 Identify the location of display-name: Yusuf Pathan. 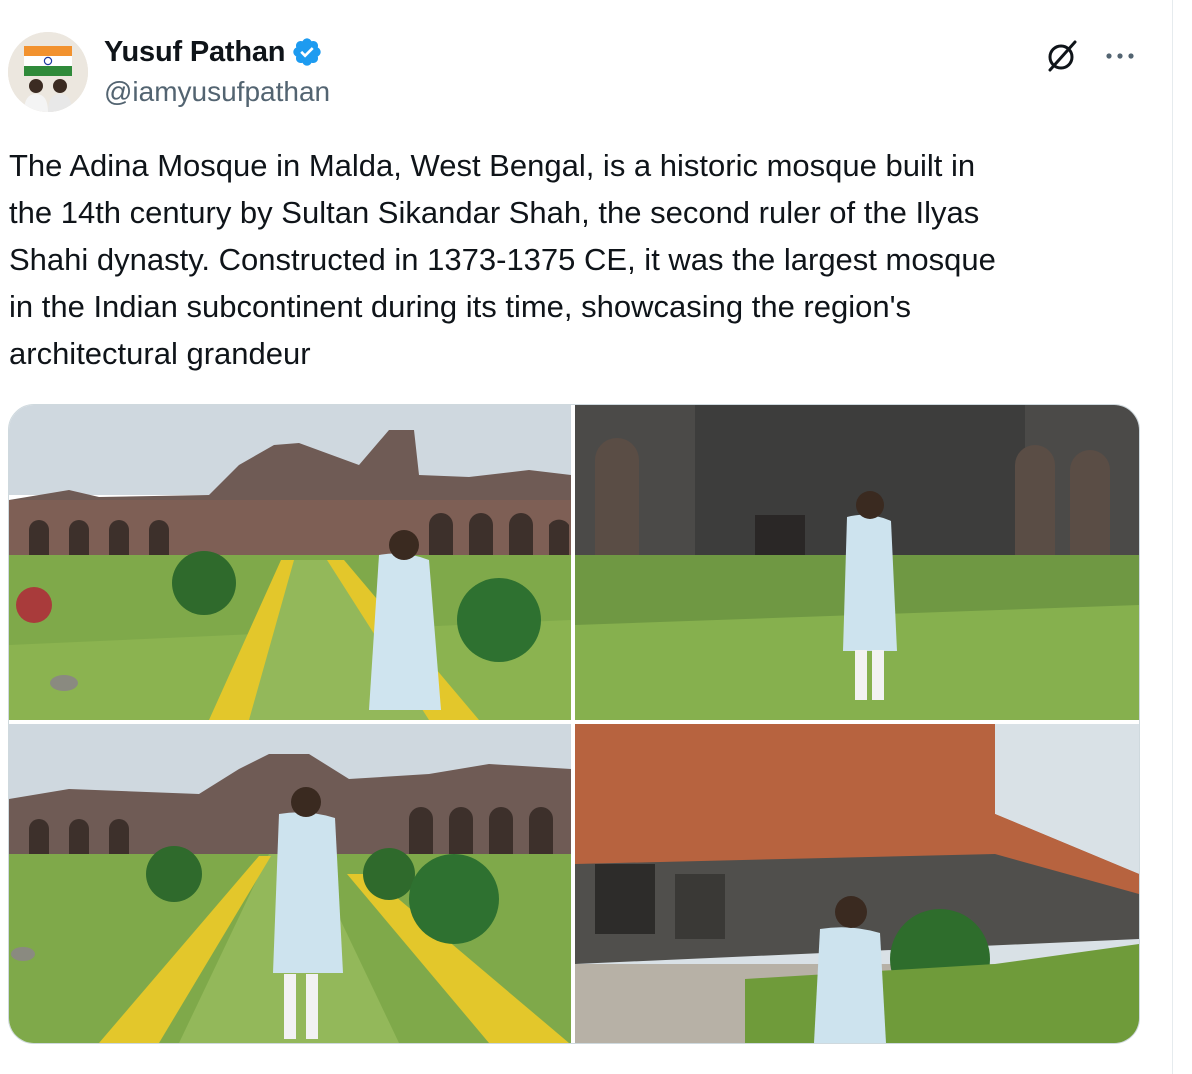
(195, 52).